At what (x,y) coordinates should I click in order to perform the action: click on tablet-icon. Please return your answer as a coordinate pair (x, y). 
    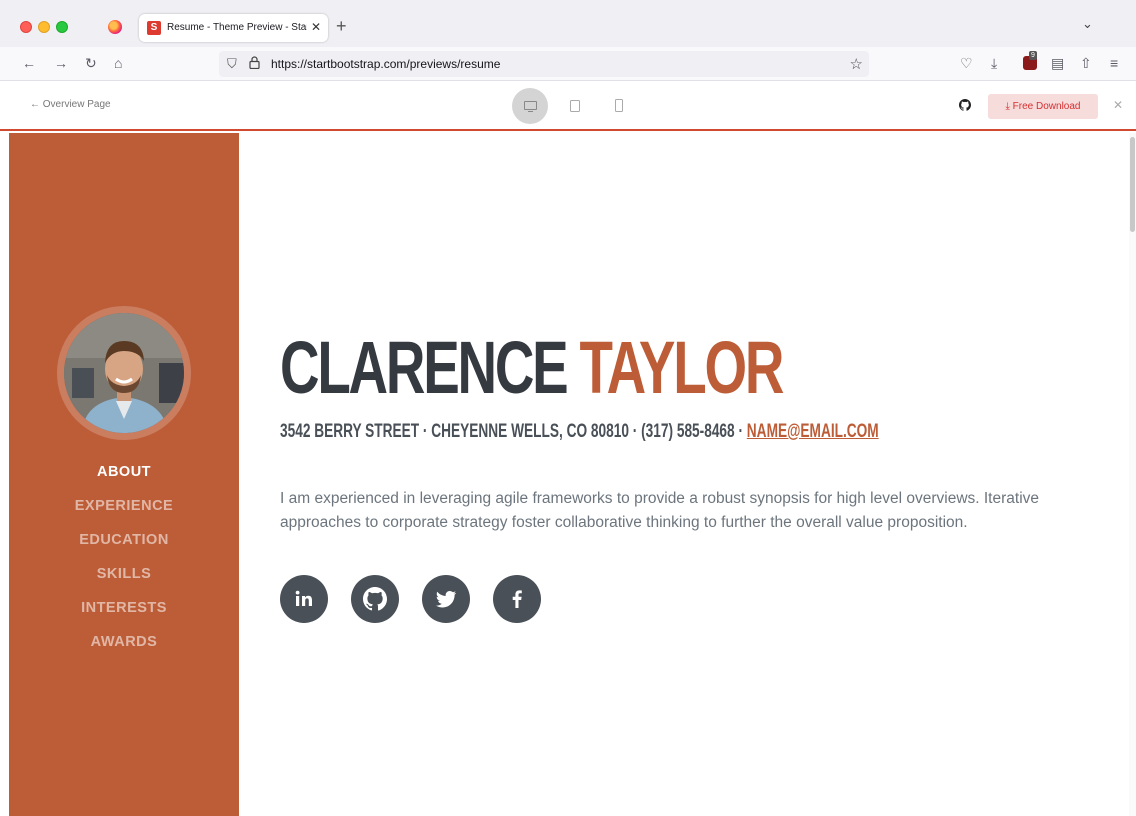
    Looking at the image, I should click on (575, 106).